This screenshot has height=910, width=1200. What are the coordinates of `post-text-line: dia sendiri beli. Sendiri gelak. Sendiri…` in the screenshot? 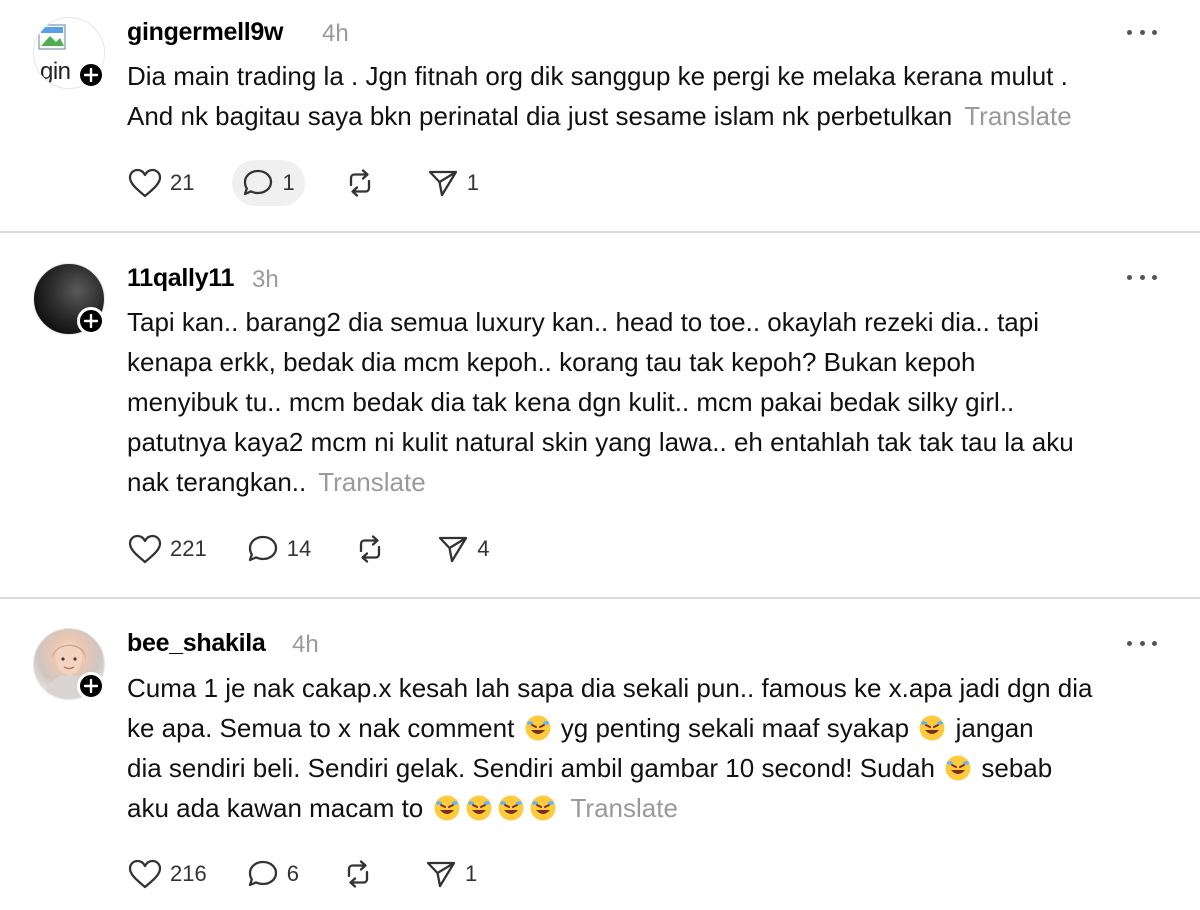 It's located at (652, 768).